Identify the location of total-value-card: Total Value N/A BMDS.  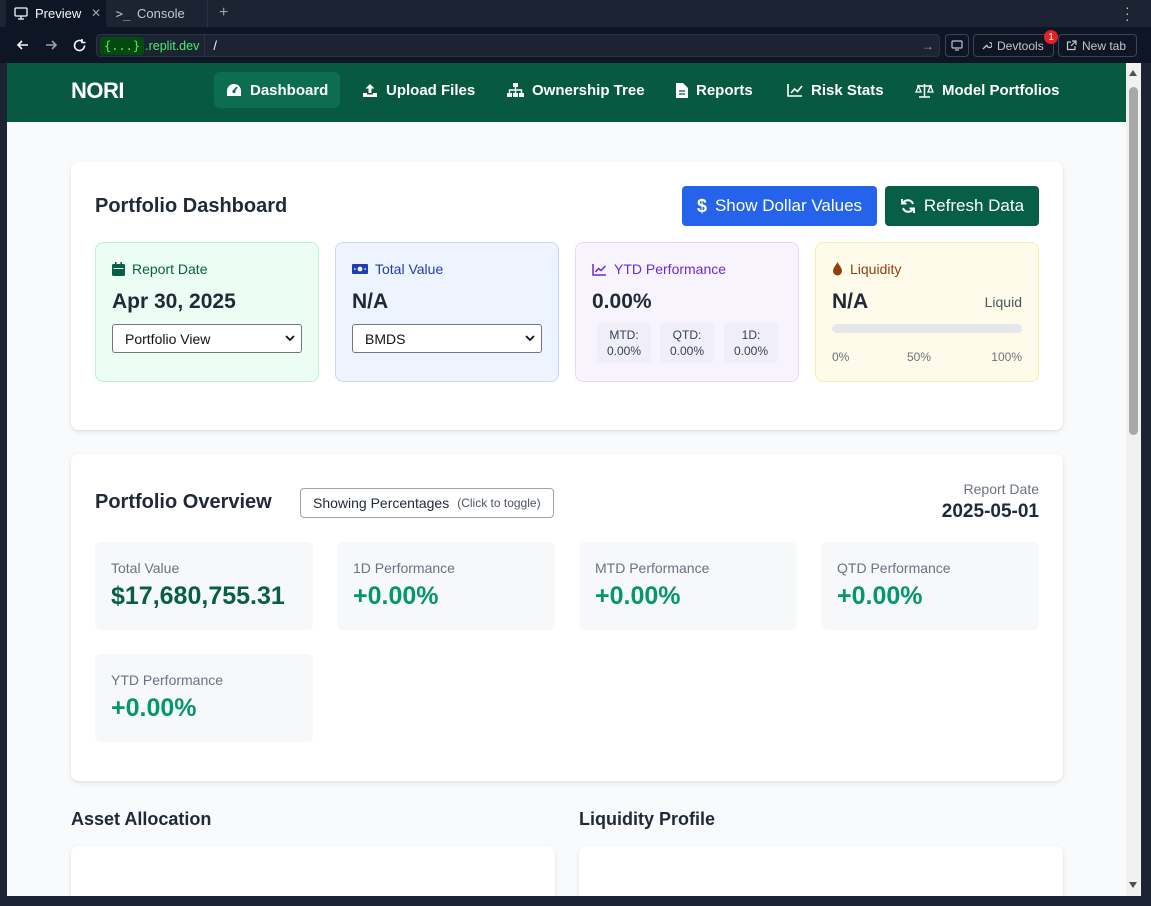
(447, 312).